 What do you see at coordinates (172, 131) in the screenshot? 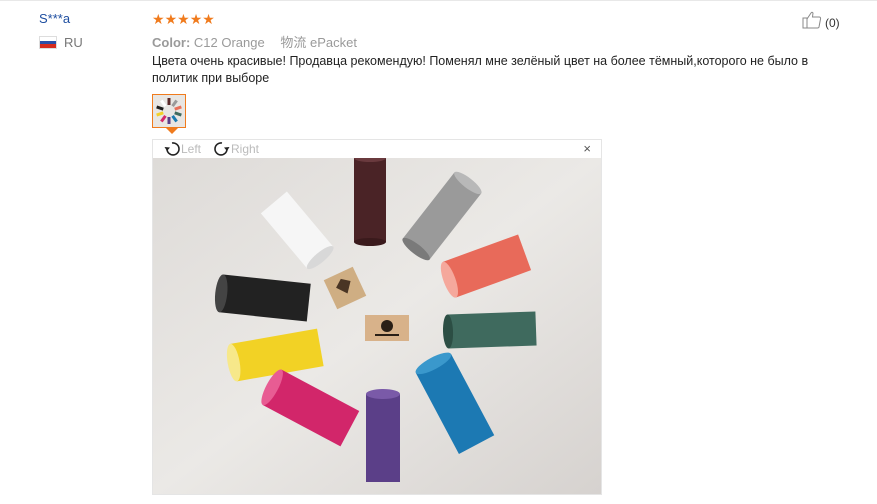
I see `thumbnail-pointer` at bounding box center [172, 131].